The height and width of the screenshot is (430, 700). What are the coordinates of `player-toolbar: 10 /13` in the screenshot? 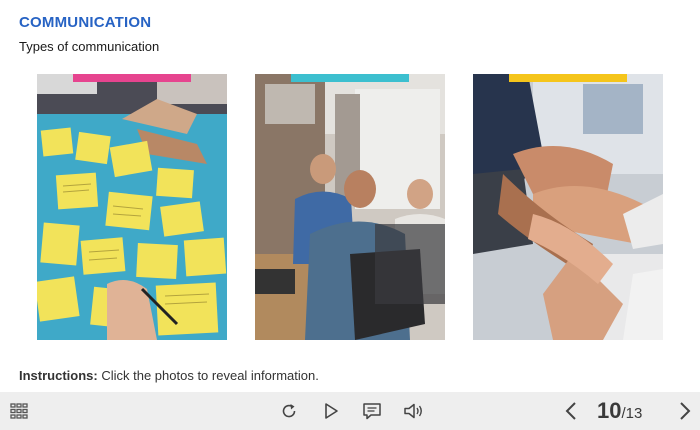 It's located at (350, 411).